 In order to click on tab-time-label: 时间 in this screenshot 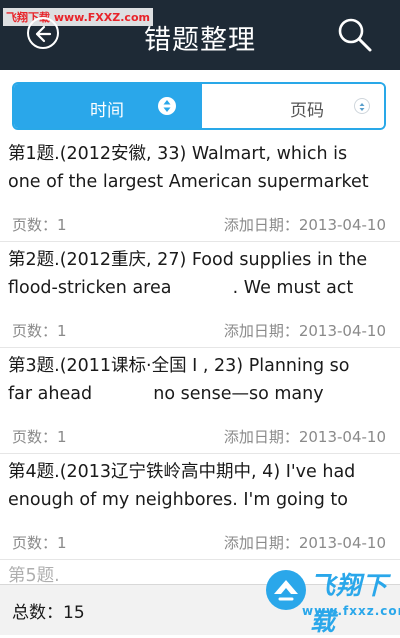, I will do `click(107, 111)`.